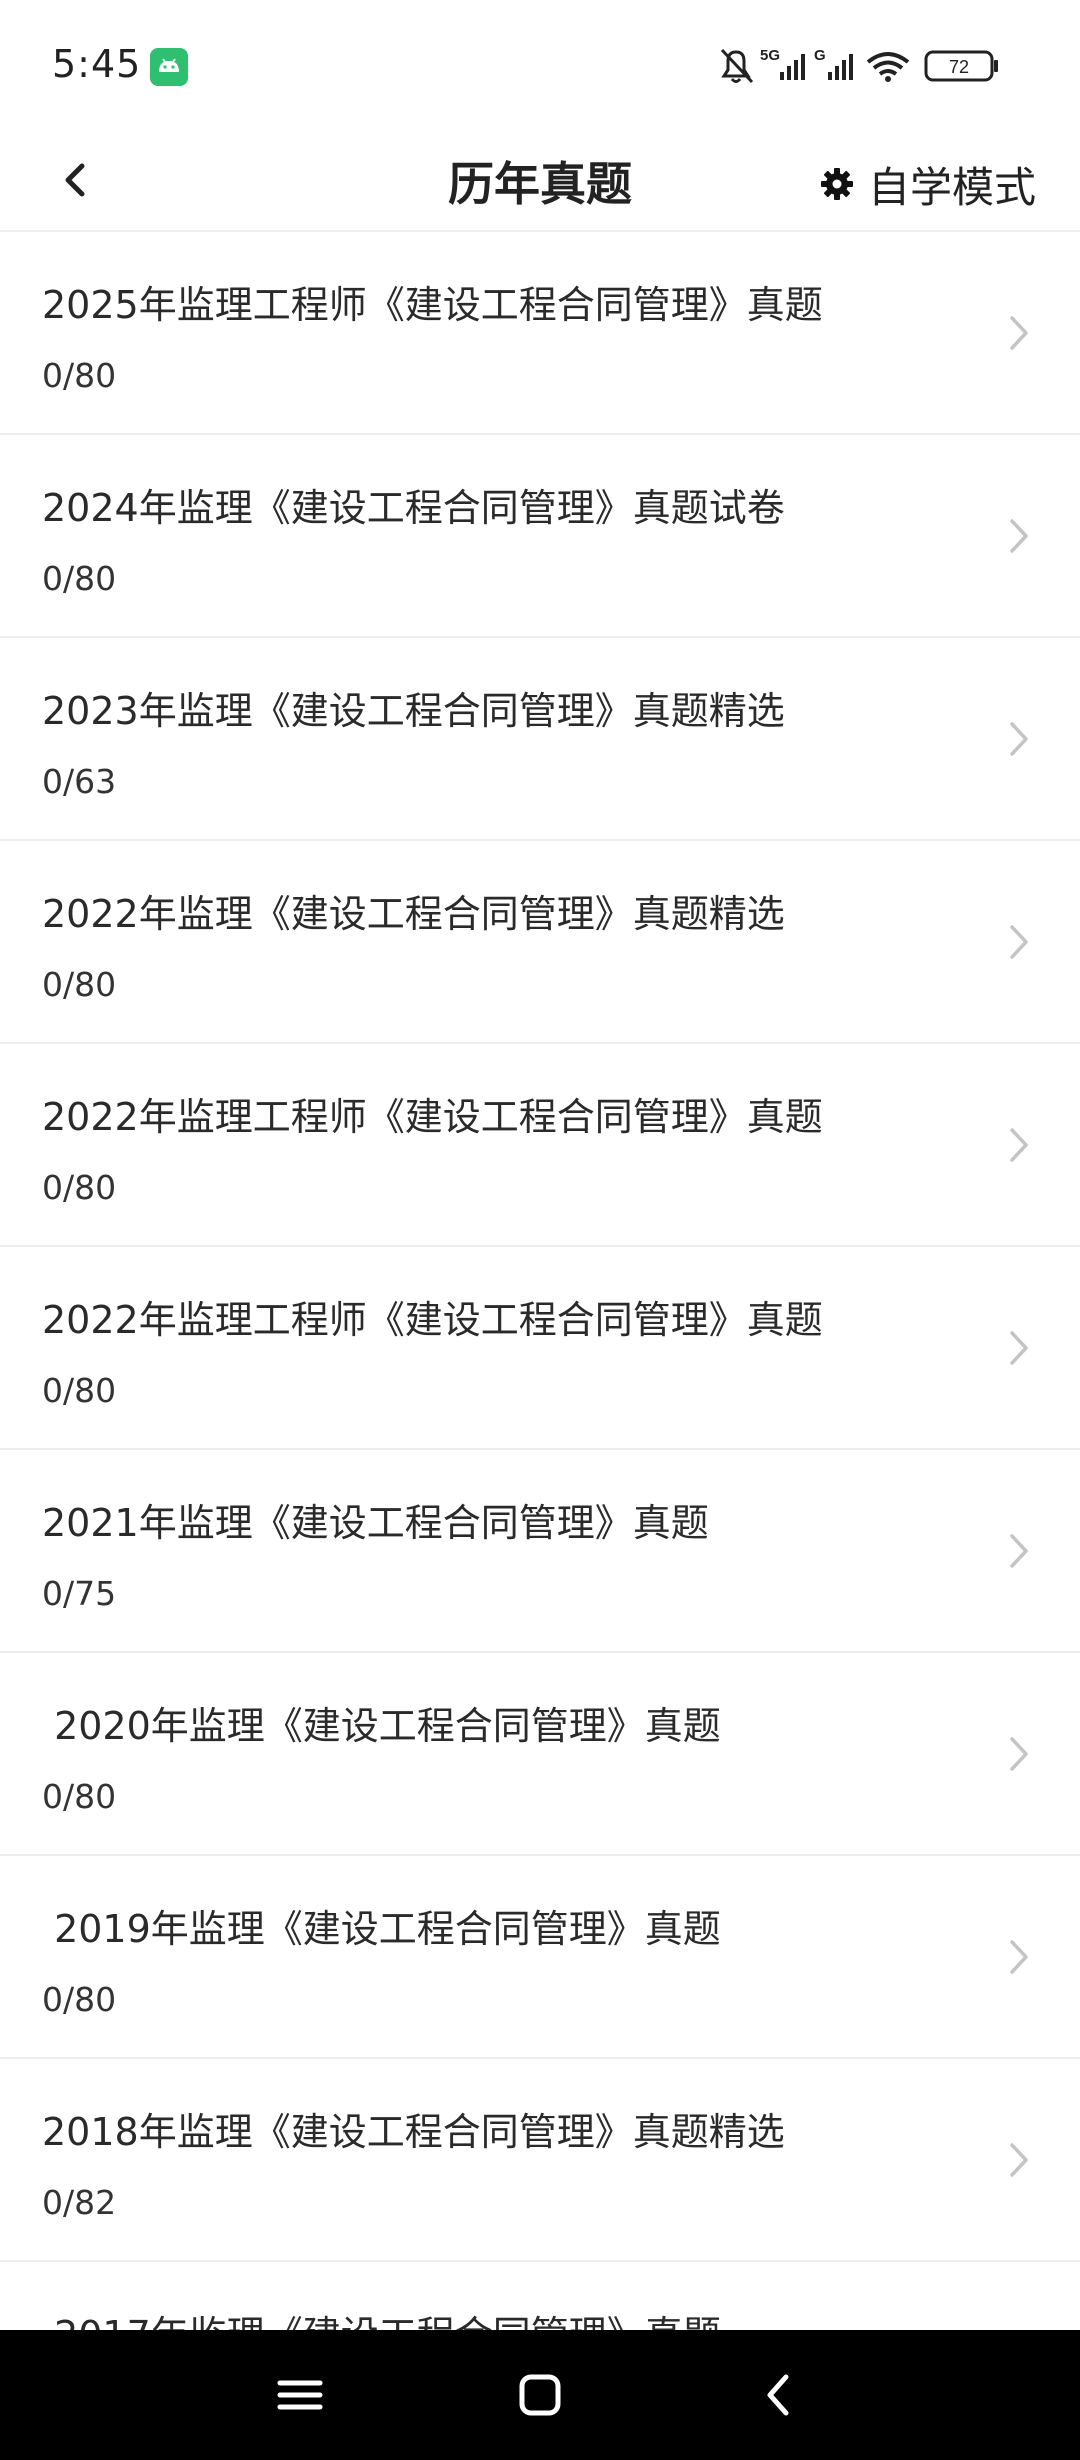  What do you see at coordinates (413, 508) in the screenshot?
I see `item-title: 2024年监理《建设工程合同管理》真题试卷` at bounding box center [413, 508].